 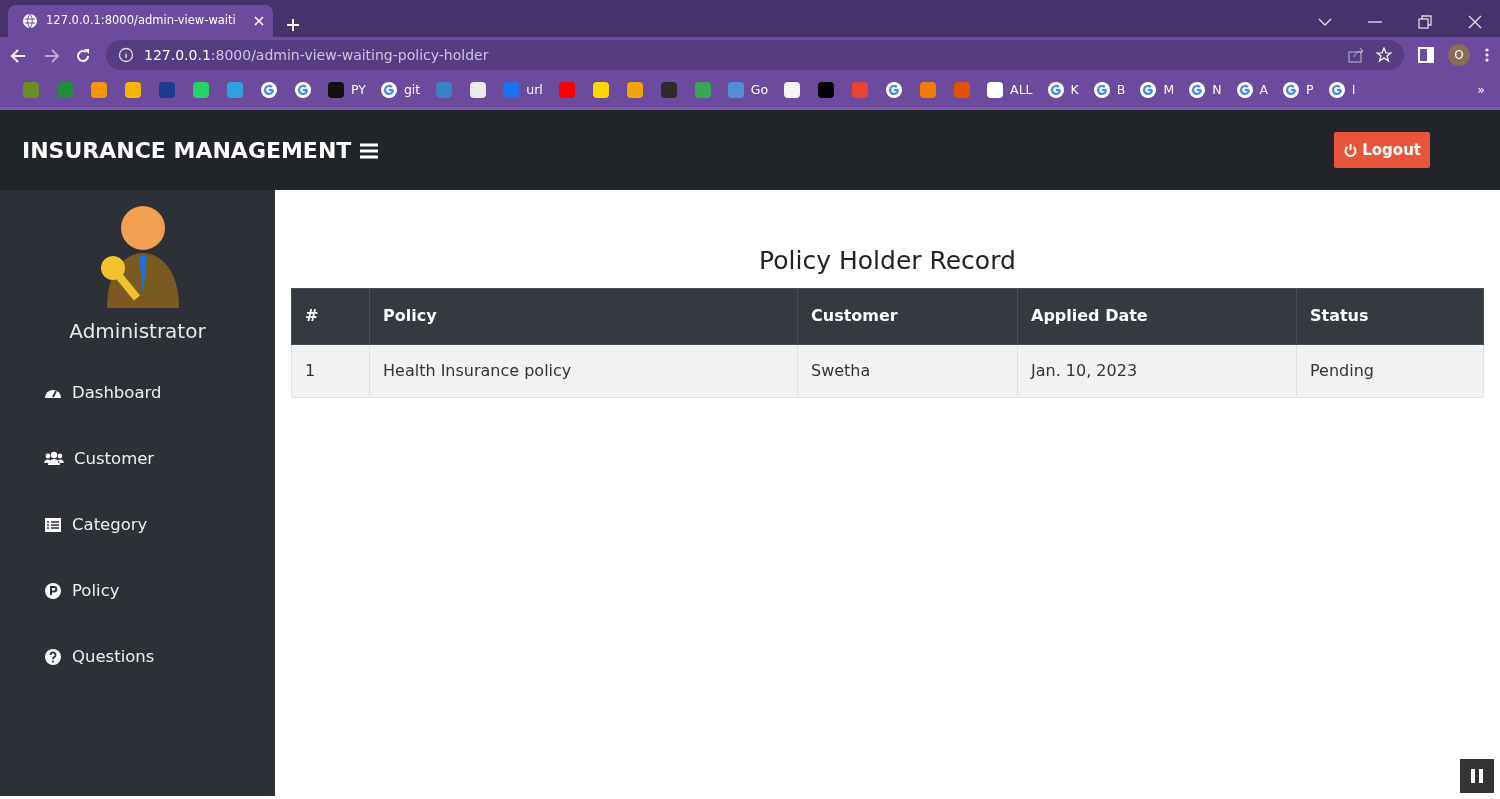 I want to click on power-icon, so click(x=1351, y=150).